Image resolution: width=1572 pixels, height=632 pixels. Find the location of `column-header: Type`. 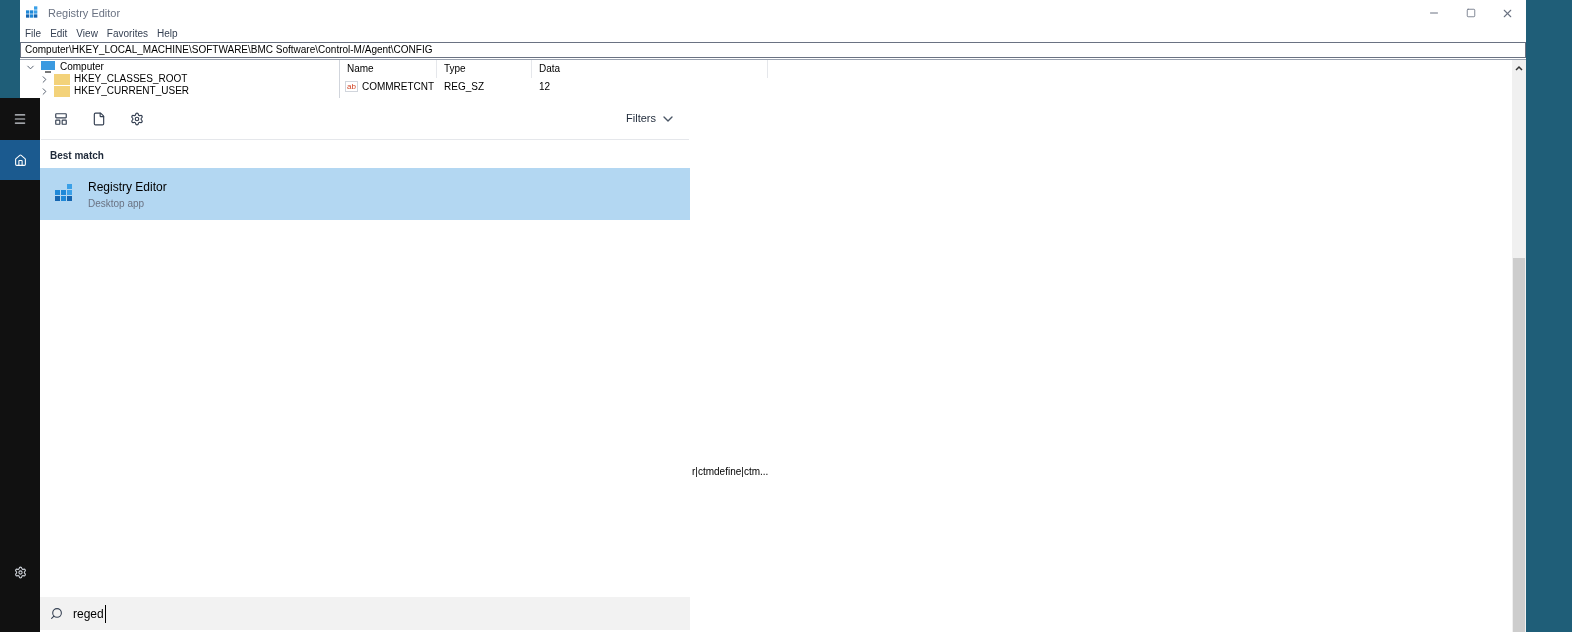

column-header: Type is located at coordinates (484, 69).